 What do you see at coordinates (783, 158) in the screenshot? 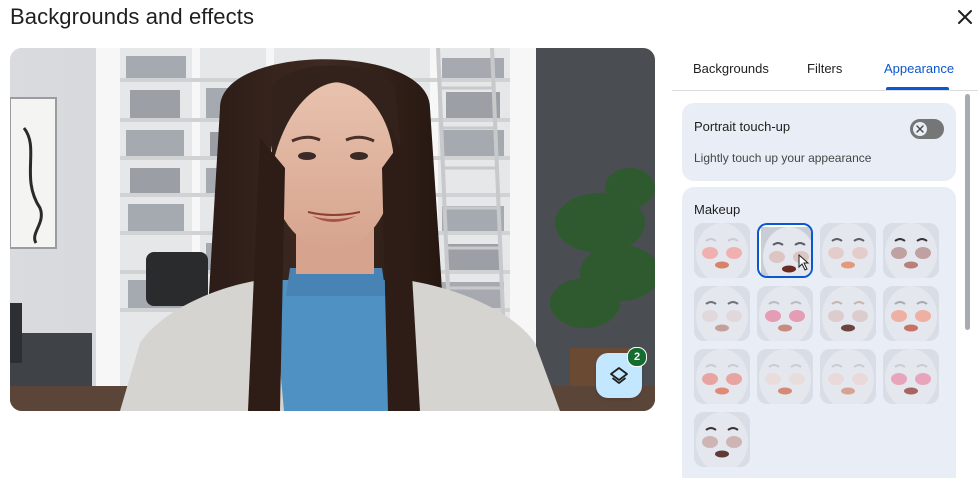
I see `portrait-touchup-description: Lightly touch up your appearance` at bounding box center [783, 158].